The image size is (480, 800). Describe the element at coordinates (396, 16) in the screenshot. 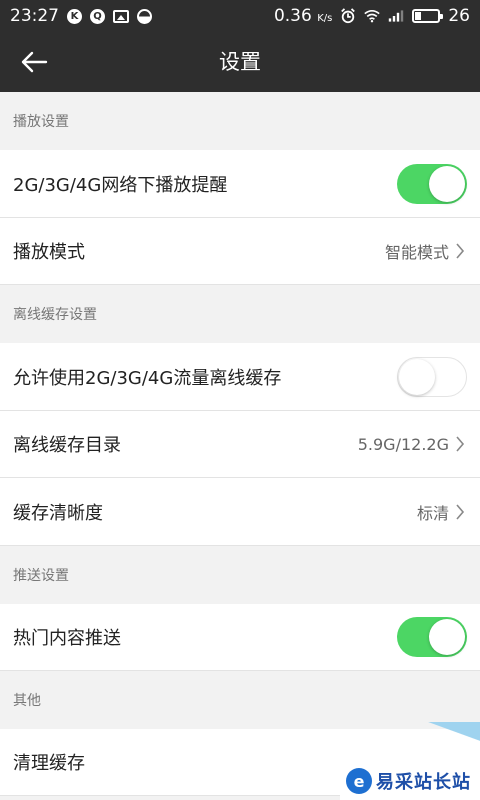

I see `signal-icon` at that location.